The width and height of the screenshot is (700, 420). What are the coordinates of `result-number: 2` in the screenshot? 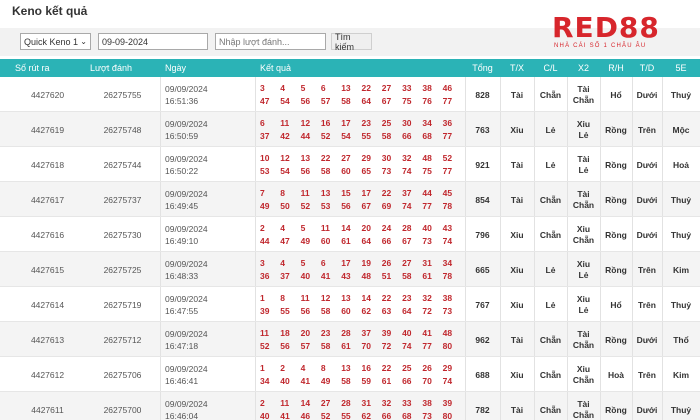 It's located at (262, 403).